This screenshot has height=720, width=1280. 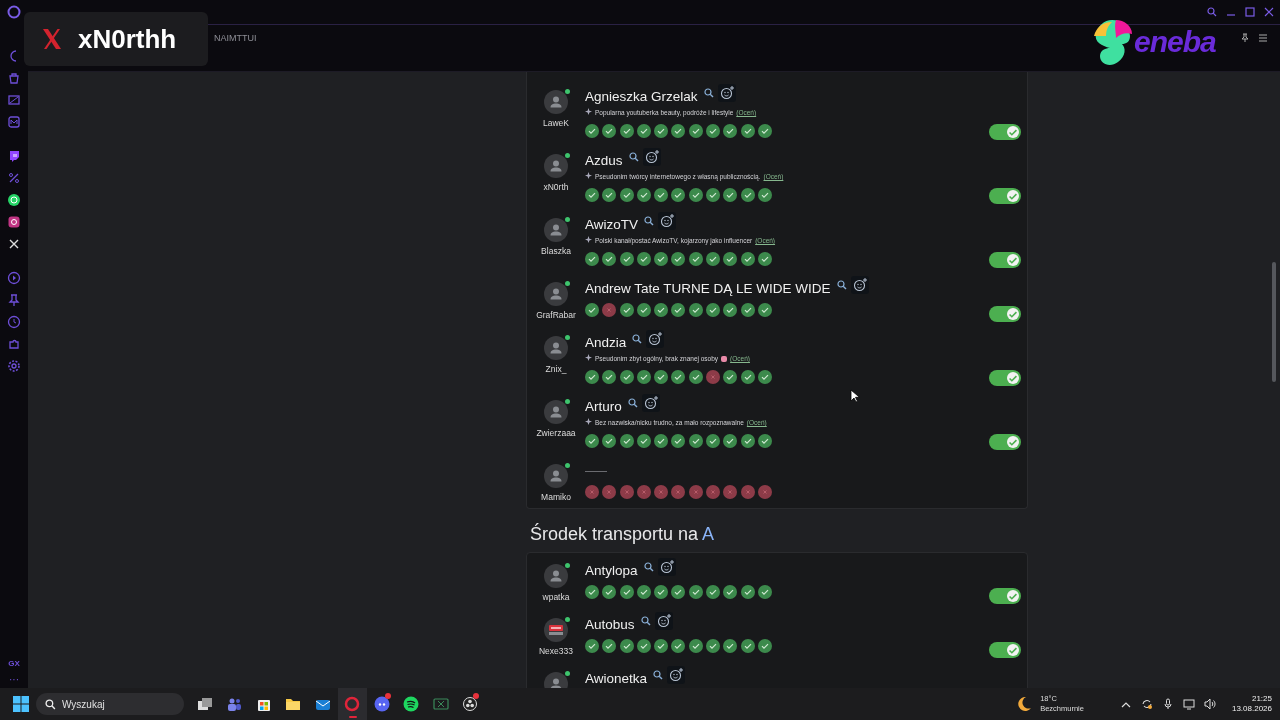 I want to click on puzzle-icon, so click(x=14, y=344).